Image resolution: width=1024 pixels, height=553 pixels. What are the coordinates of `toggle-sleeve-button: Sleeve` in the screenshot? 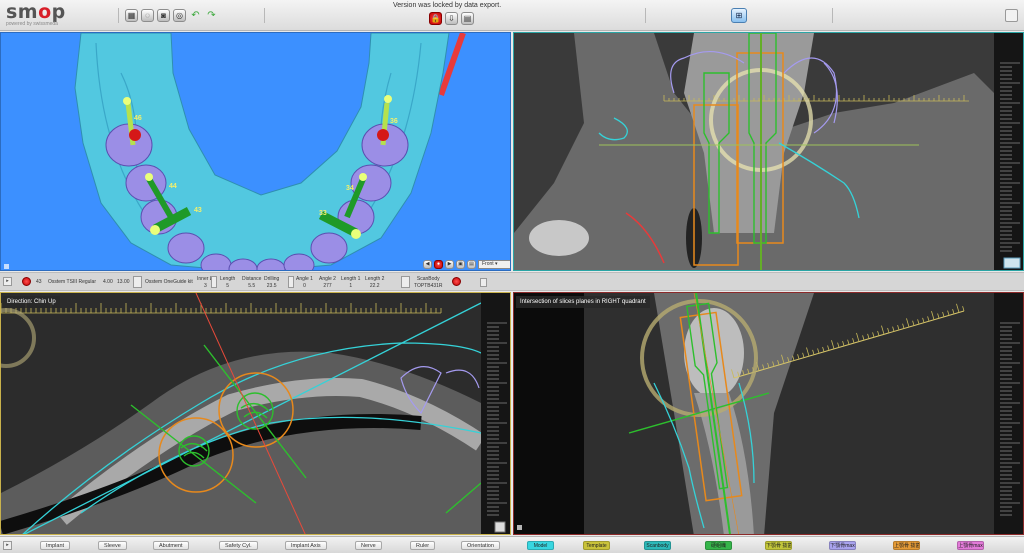 It's located at (112, 545).